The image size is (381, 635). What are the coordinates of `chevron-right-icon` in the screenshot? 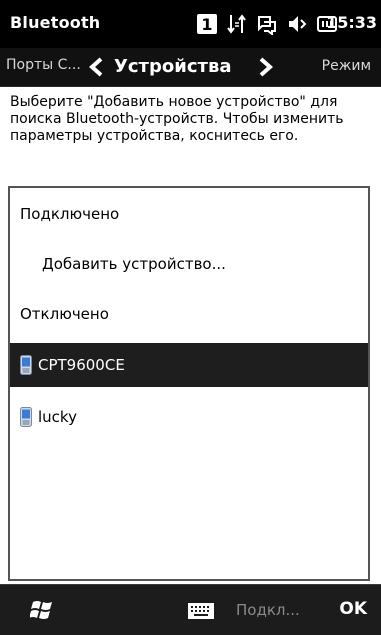 It's located at (266, 67).